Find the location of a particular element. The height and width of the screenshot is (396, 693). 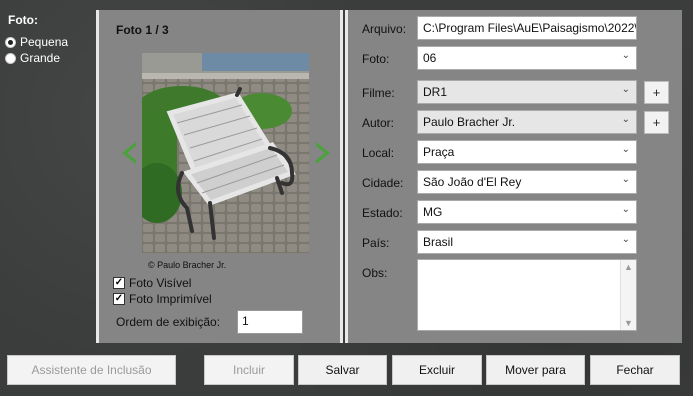

fechar-button: Fechar is located at coordinates (635, 370).